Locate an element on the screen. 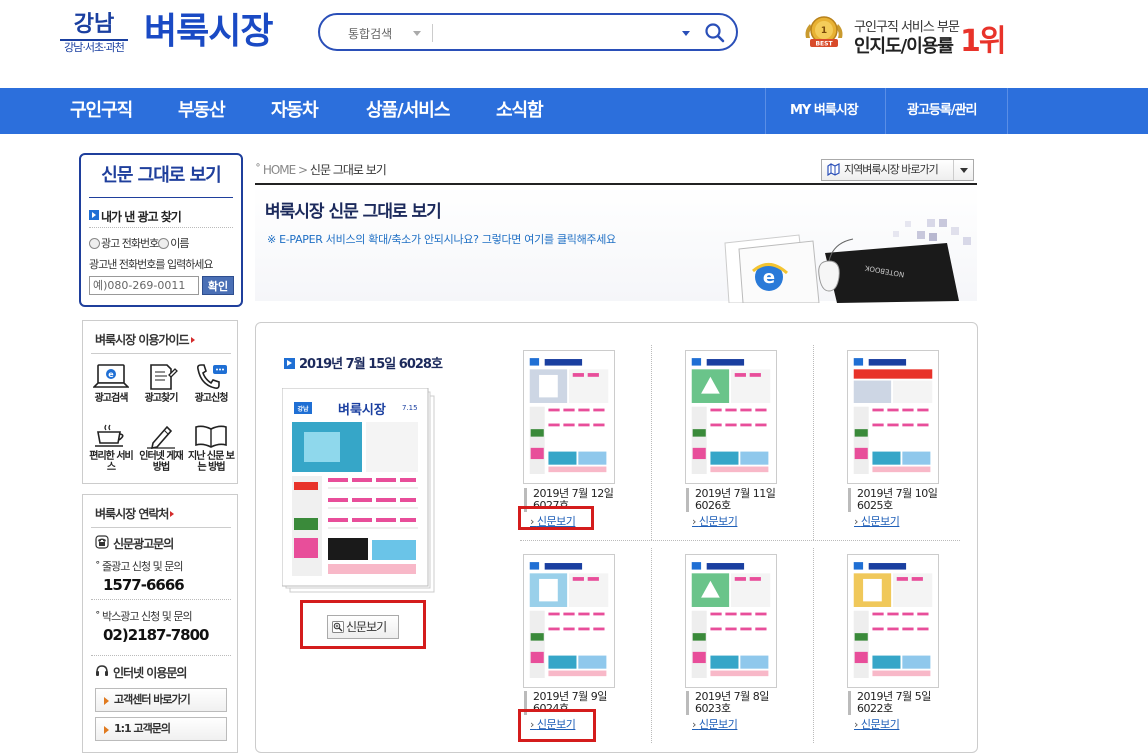  nav-item-ad-register: 광고등록/관리 is located at coordinates (942, 111).